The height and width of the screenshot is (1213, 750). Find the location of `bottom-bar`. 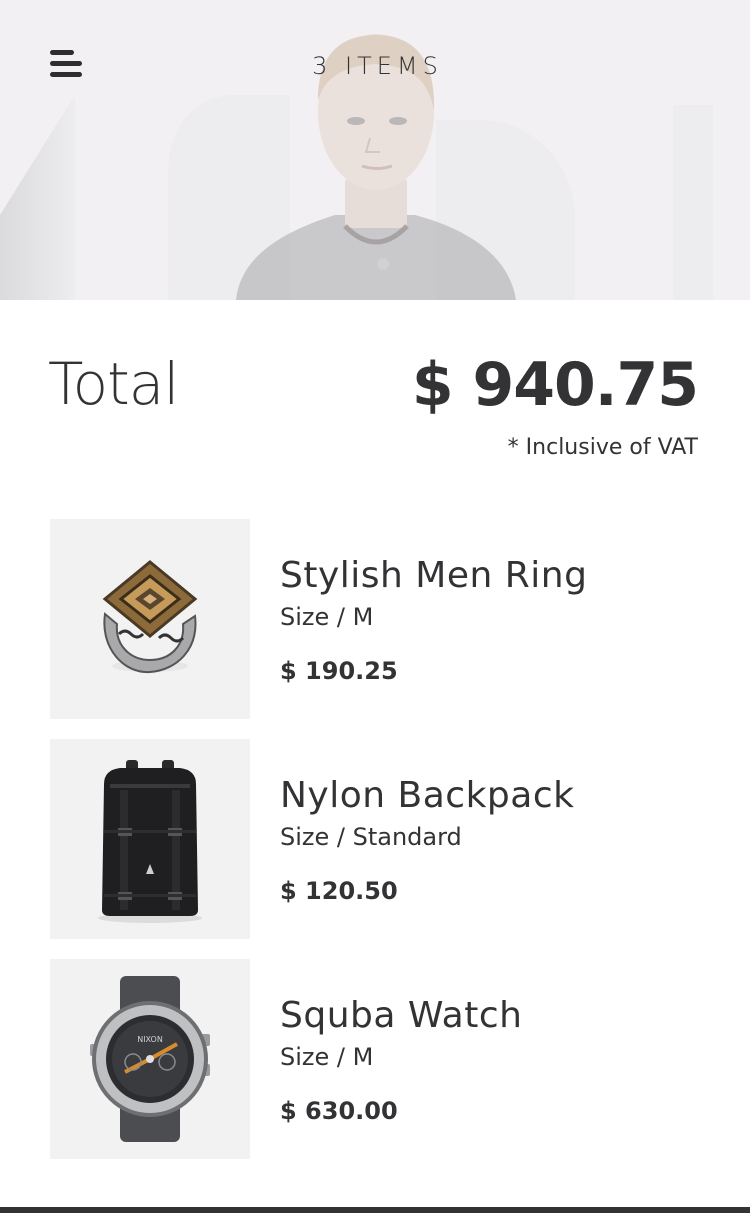

bottom-bar is located at coordinates (375, 1210).